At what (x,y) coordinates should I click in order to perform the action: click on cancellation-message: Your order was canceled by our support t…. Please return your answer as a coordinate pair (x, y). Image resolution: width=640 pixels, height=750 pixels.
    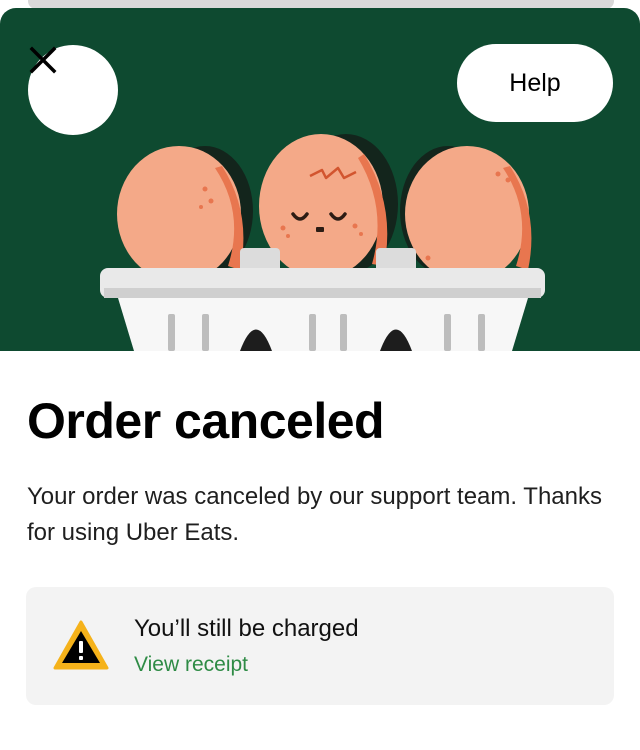
    Looking at the image, I should click on (314, 514).